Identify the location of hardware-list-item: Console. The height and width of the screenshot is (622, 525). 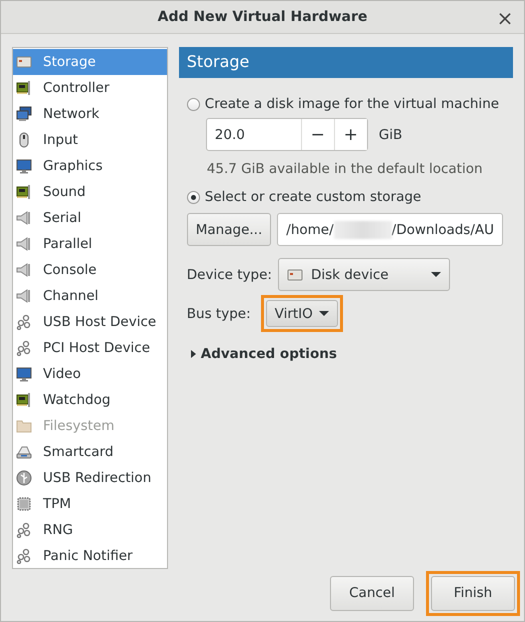
(90, 270).